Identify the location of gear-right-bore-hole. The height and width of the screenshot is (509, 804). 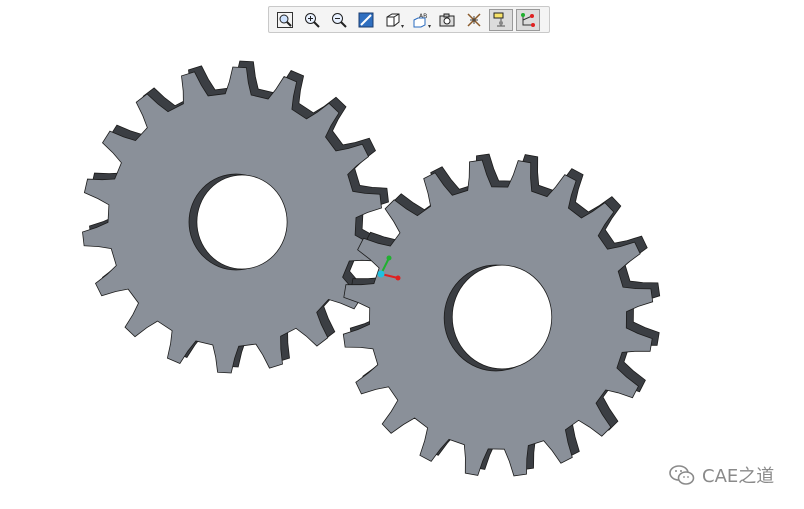
(502, 317).